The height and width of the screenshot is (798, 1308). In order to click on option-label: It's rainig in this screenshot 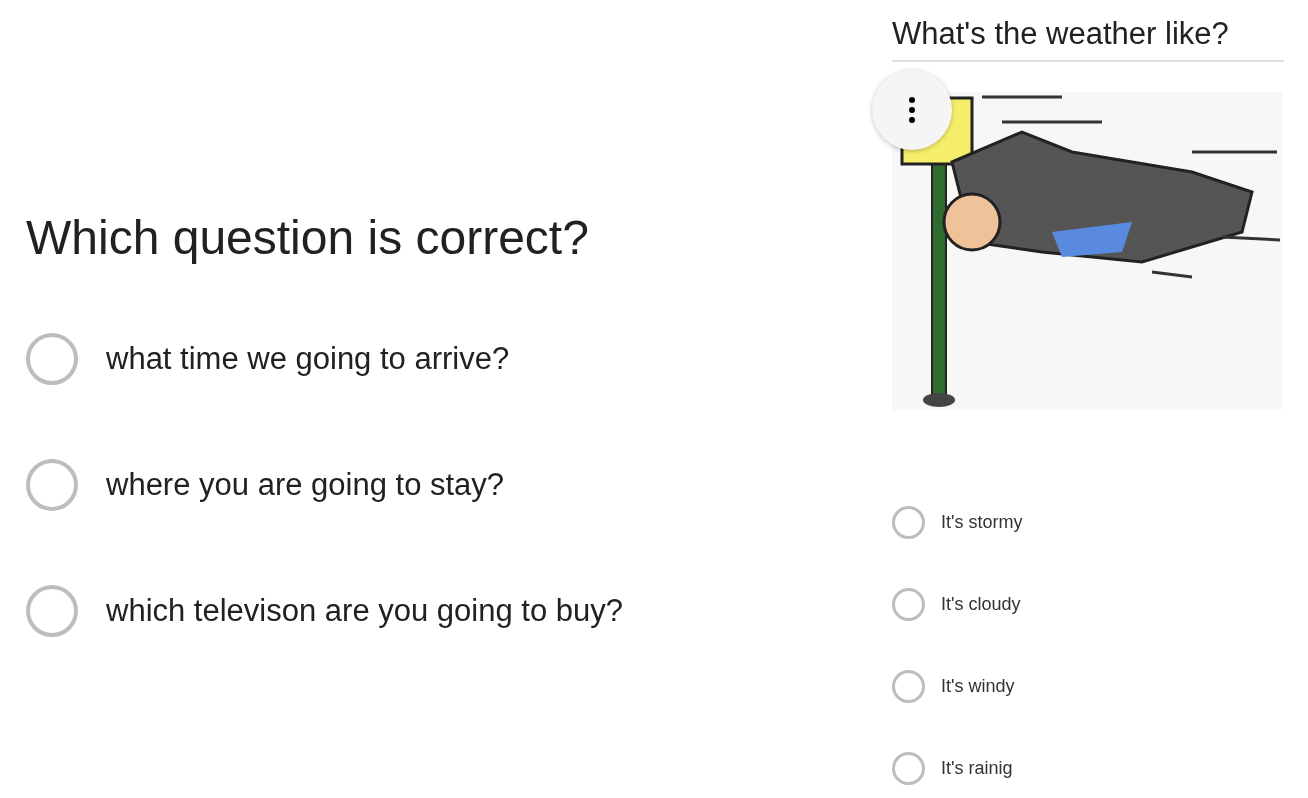, I will do `click(977, 768)`.